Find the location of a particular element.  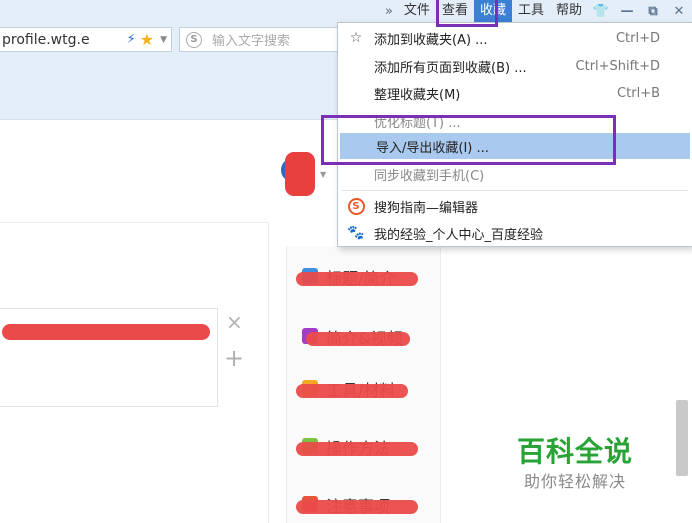

watermark-title: 百科全说 is located at coordinates (575, 451).